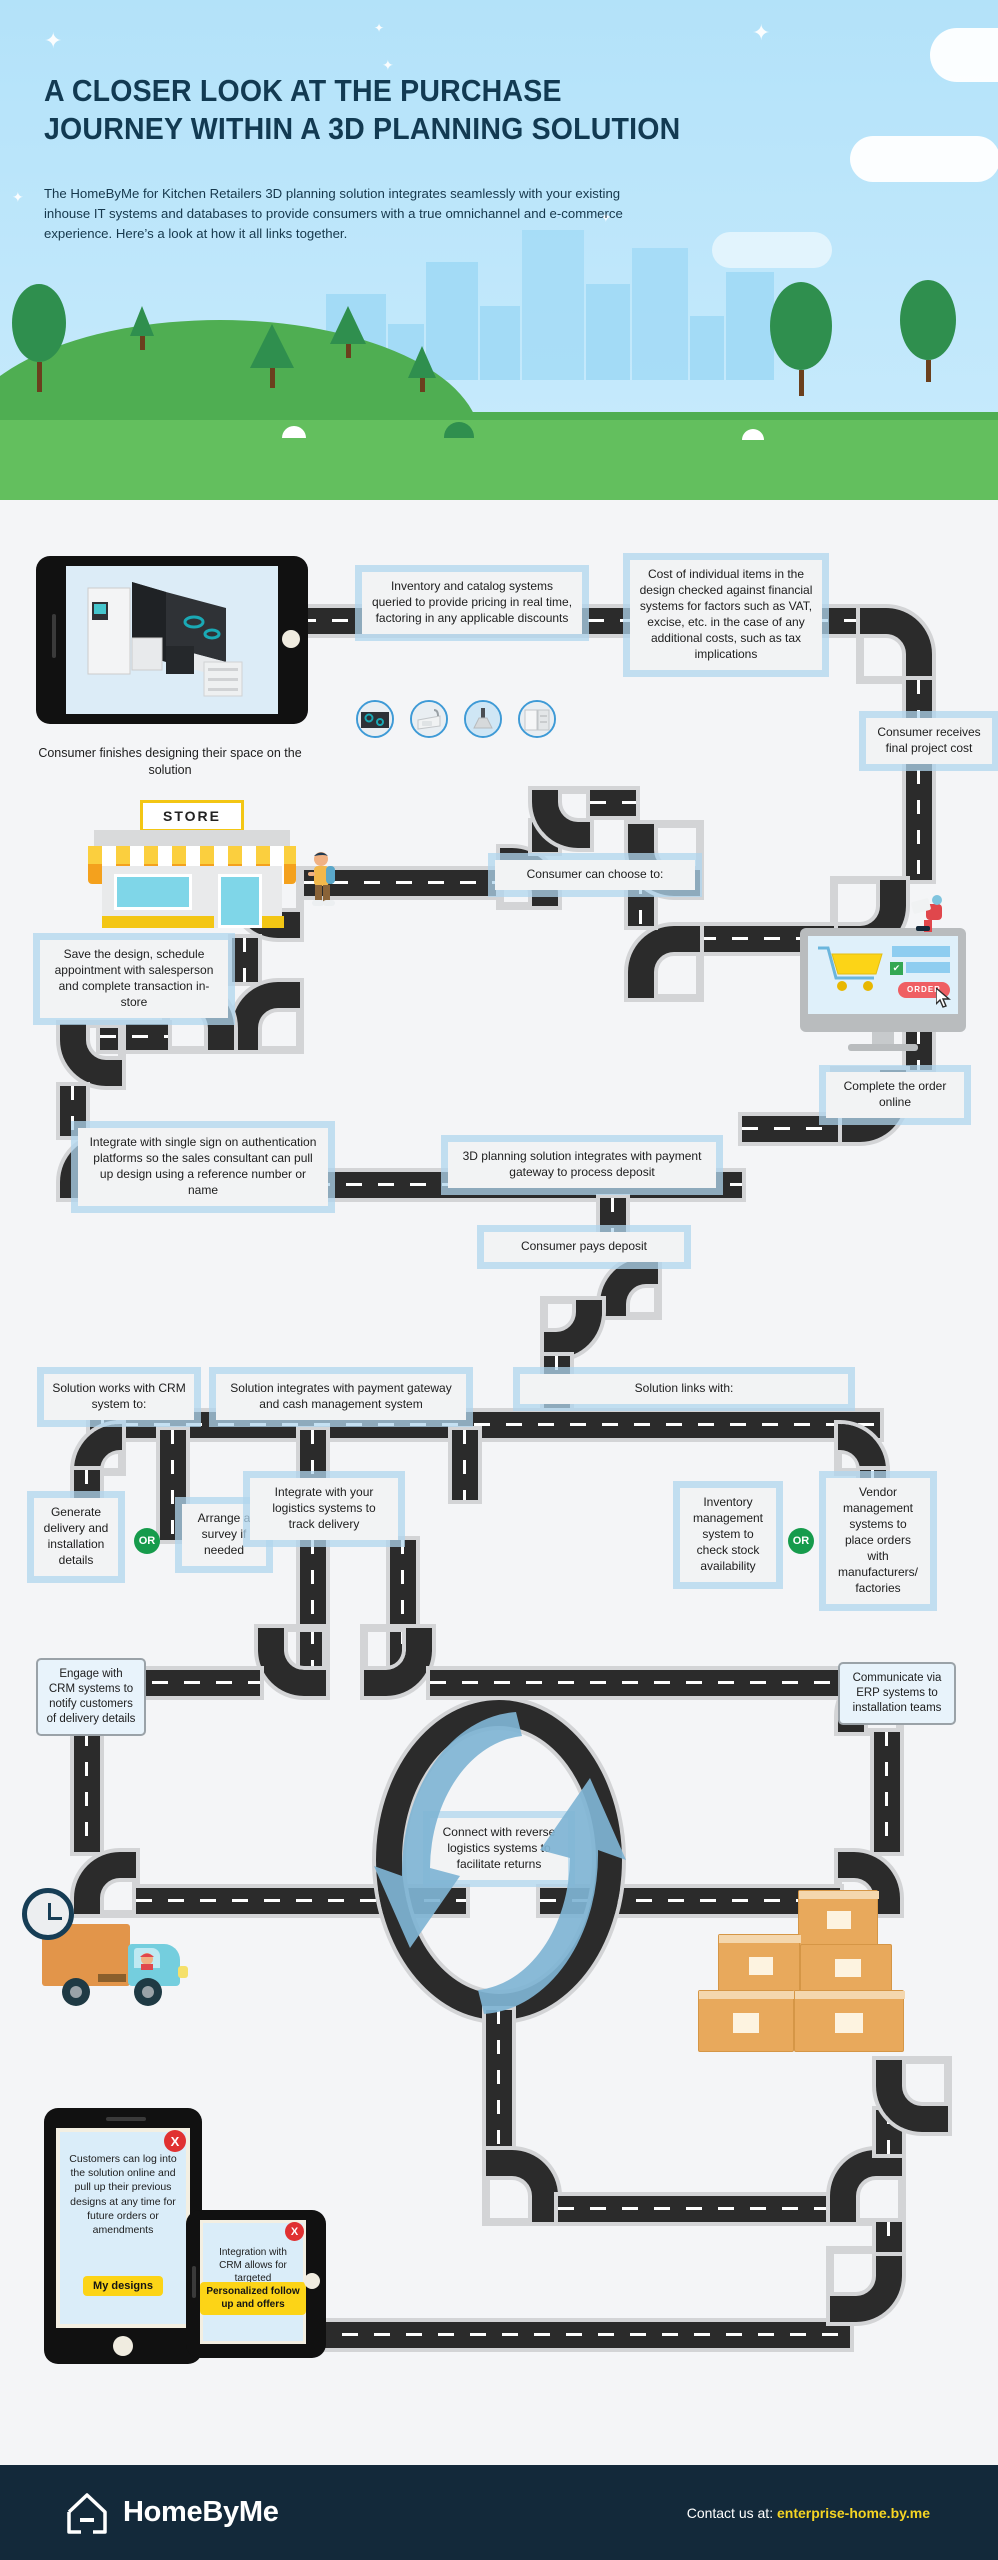  I want to click on or-badge-links: OR, so click(801, 1541).